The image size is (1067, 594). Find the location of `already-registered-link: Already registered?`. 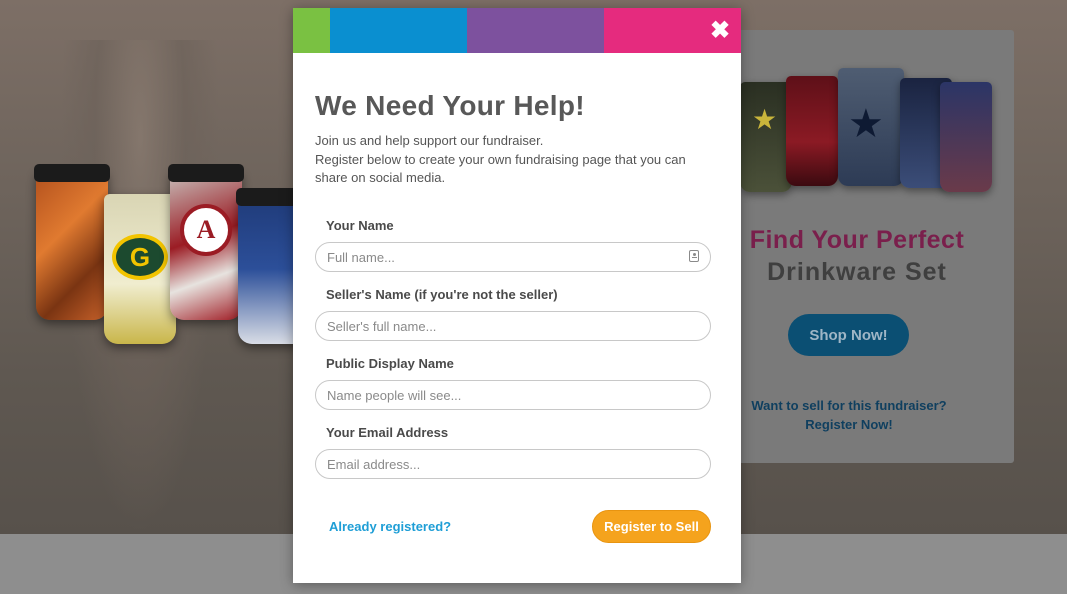

already-registered-link: Already registered? is located at coordinates (390, 526).